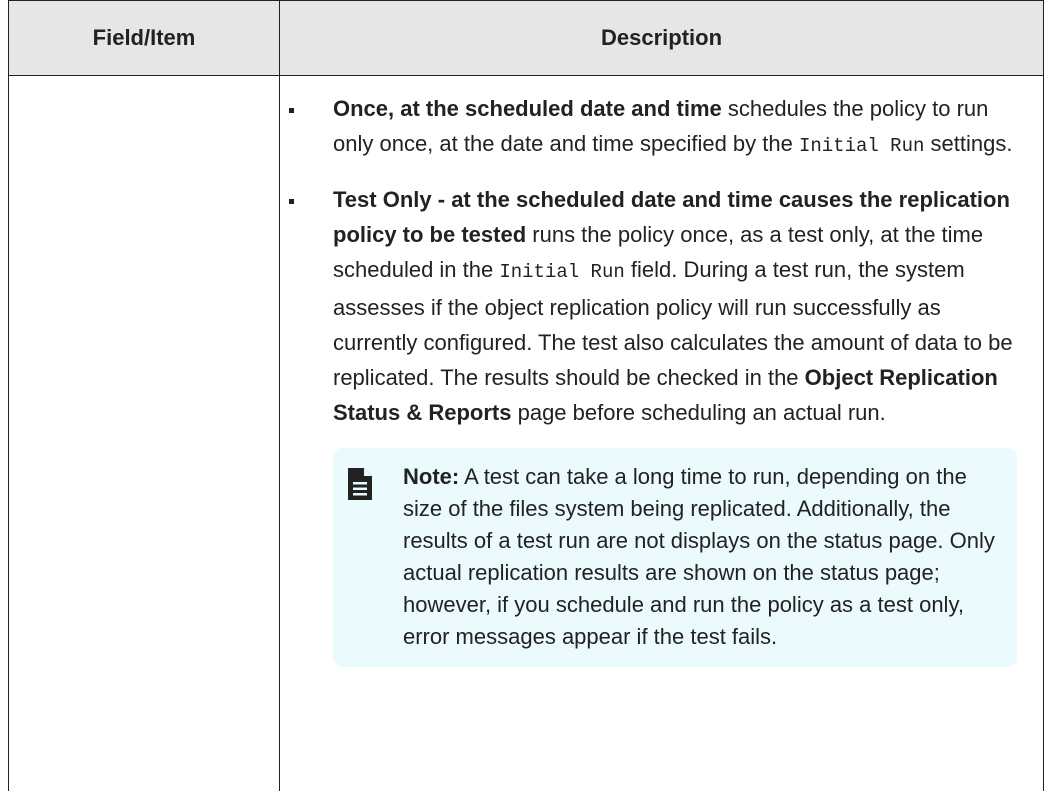 The width and height of the screenshot is (1053, 791). What do you see at coordinates (279, 395) in the screenshot?
I see `column-divider` at bounding box center [279, 395].